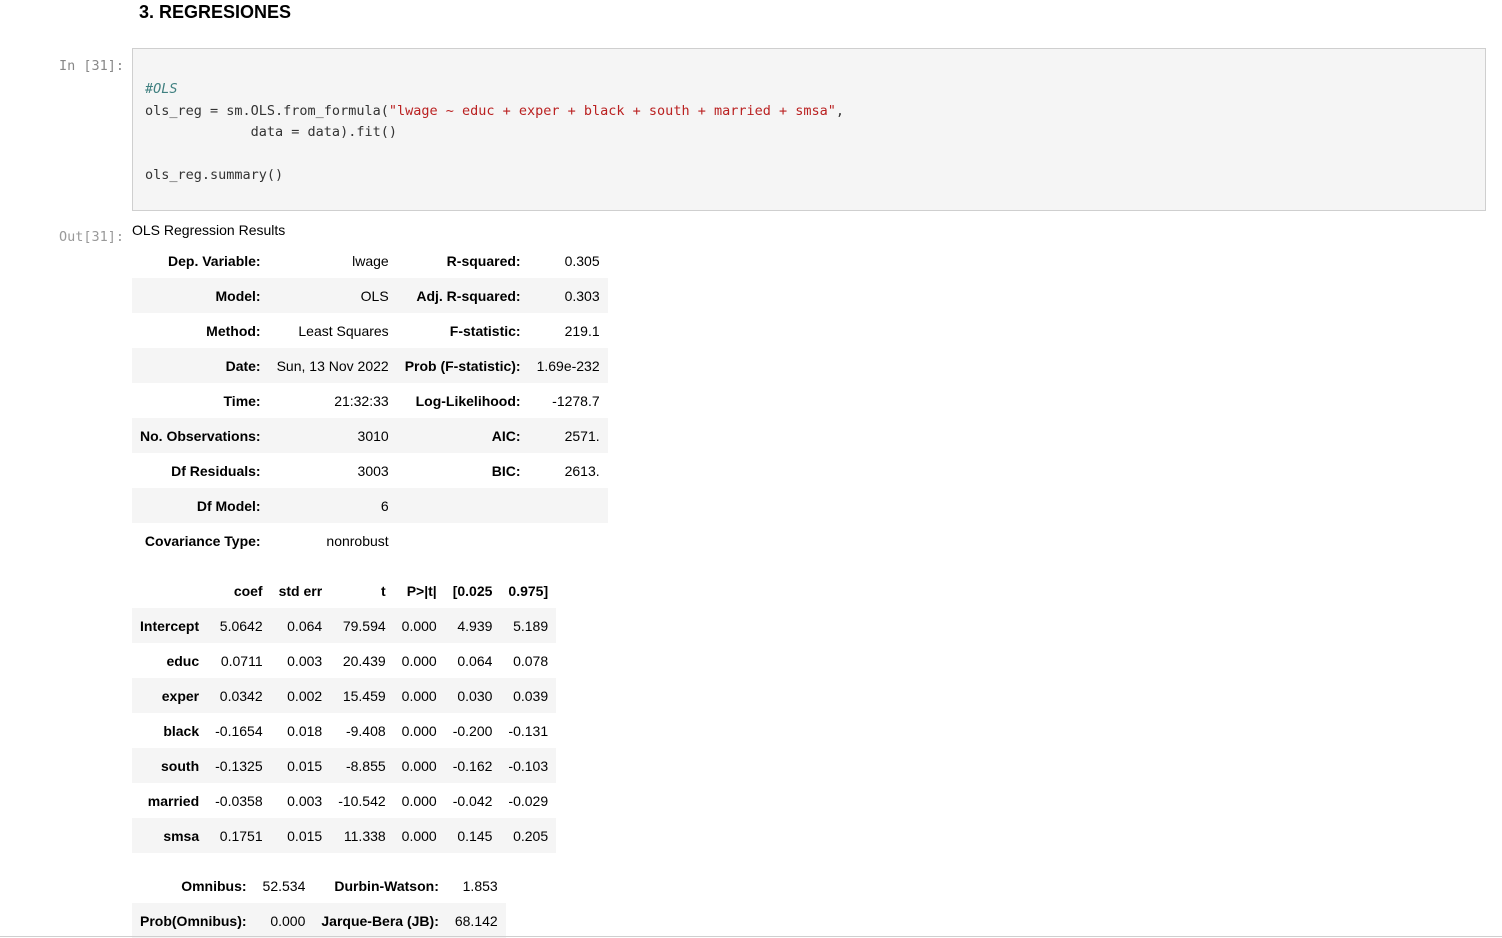  Describe the element at coordinates (472, 765) in the screenshot. I see `table-cell: -0.162` at that location.